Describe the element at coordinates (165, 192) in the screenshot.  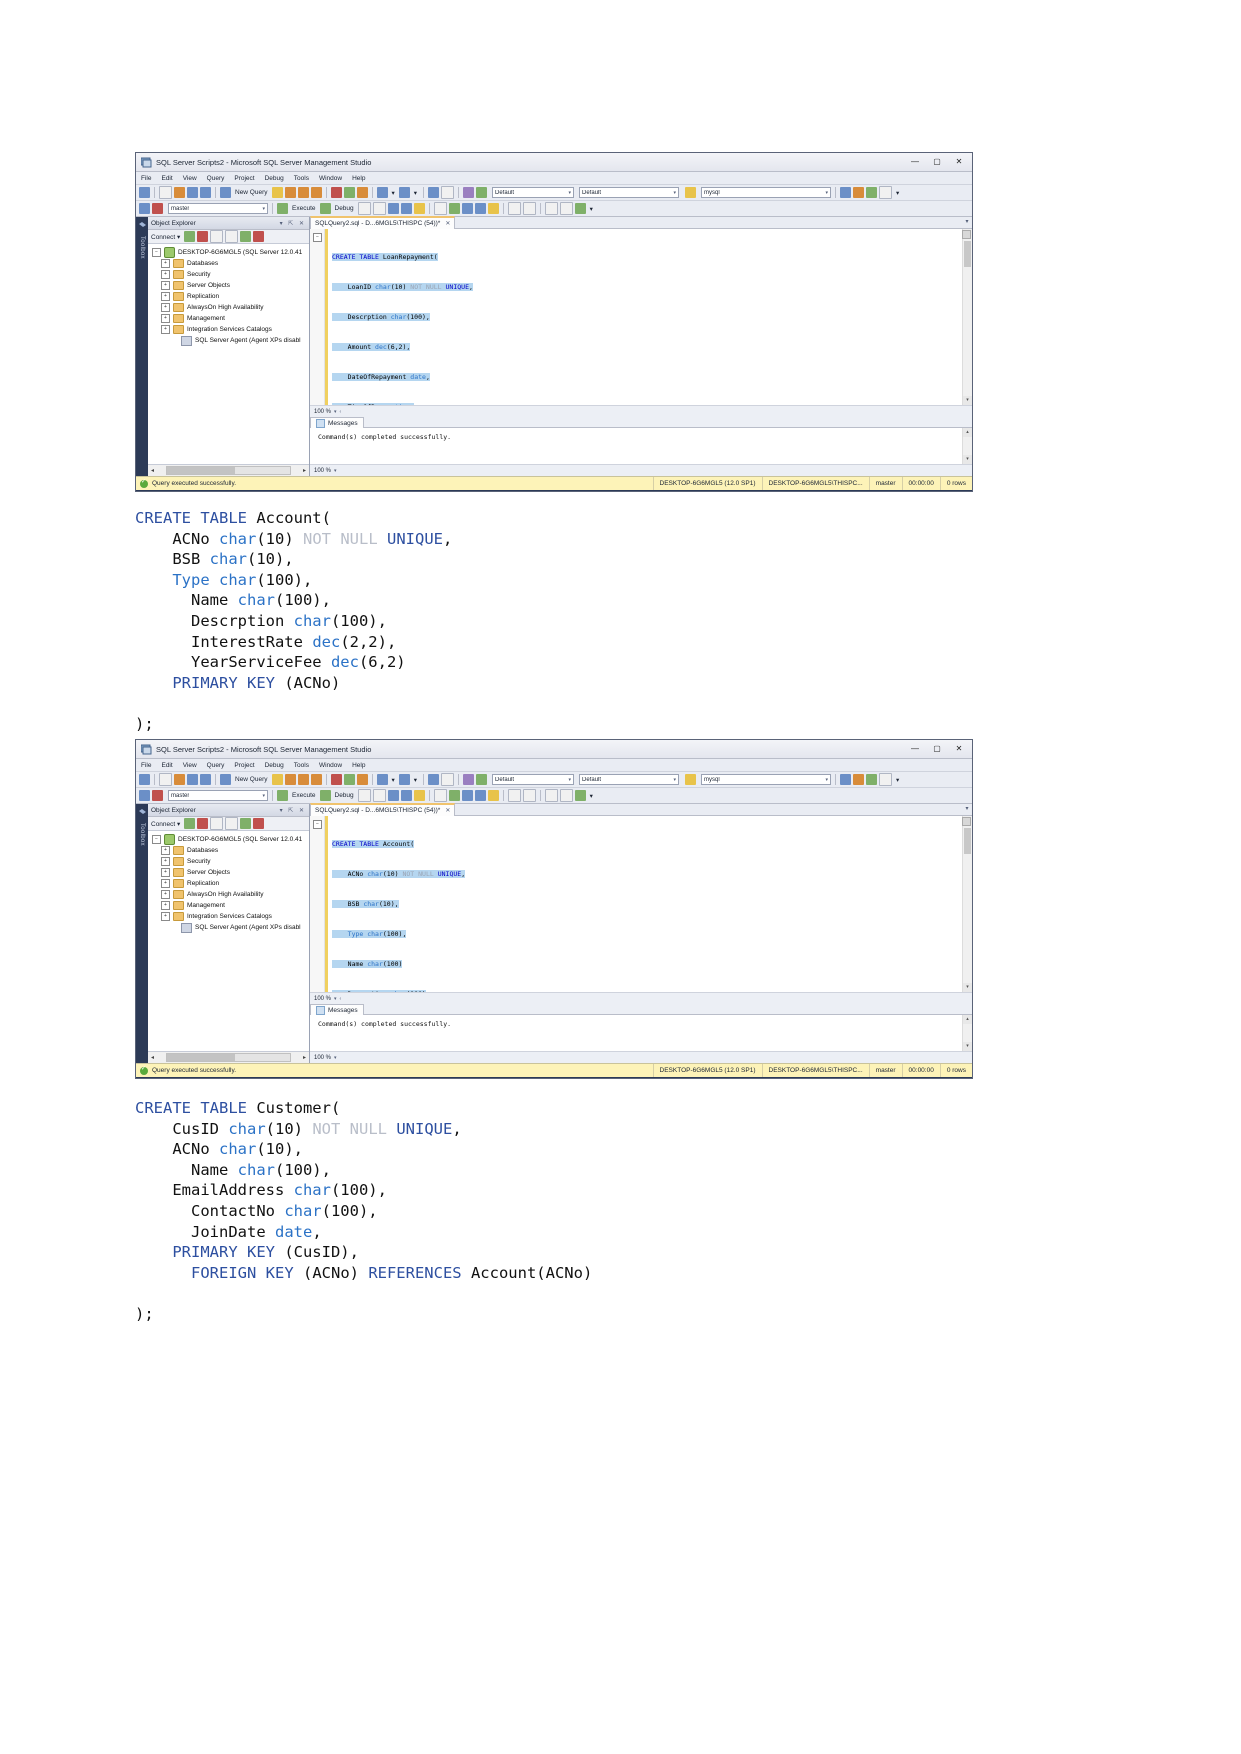
I see `open-project-icon` at that location.